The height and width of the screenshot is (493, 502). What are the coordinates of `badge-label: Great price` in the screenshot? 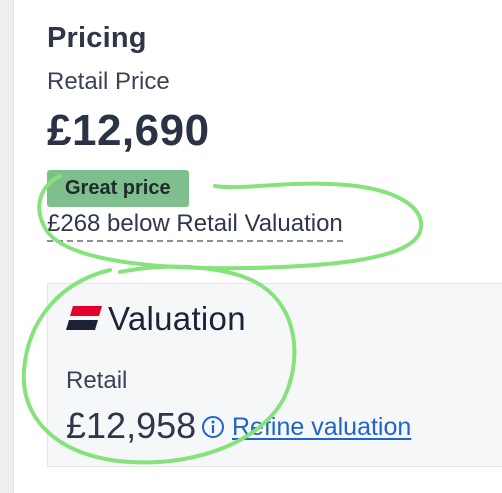 It's located at (118, 188).